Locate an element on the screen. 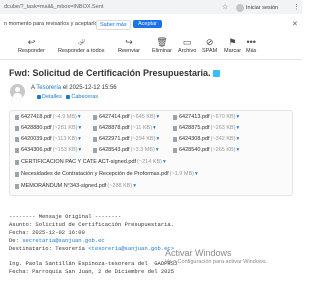 Image resolution: width=320 pixels, height=281 pixels. original-message-separator: -------- Mensaje Original -------- is located at coordinates (65, 216).